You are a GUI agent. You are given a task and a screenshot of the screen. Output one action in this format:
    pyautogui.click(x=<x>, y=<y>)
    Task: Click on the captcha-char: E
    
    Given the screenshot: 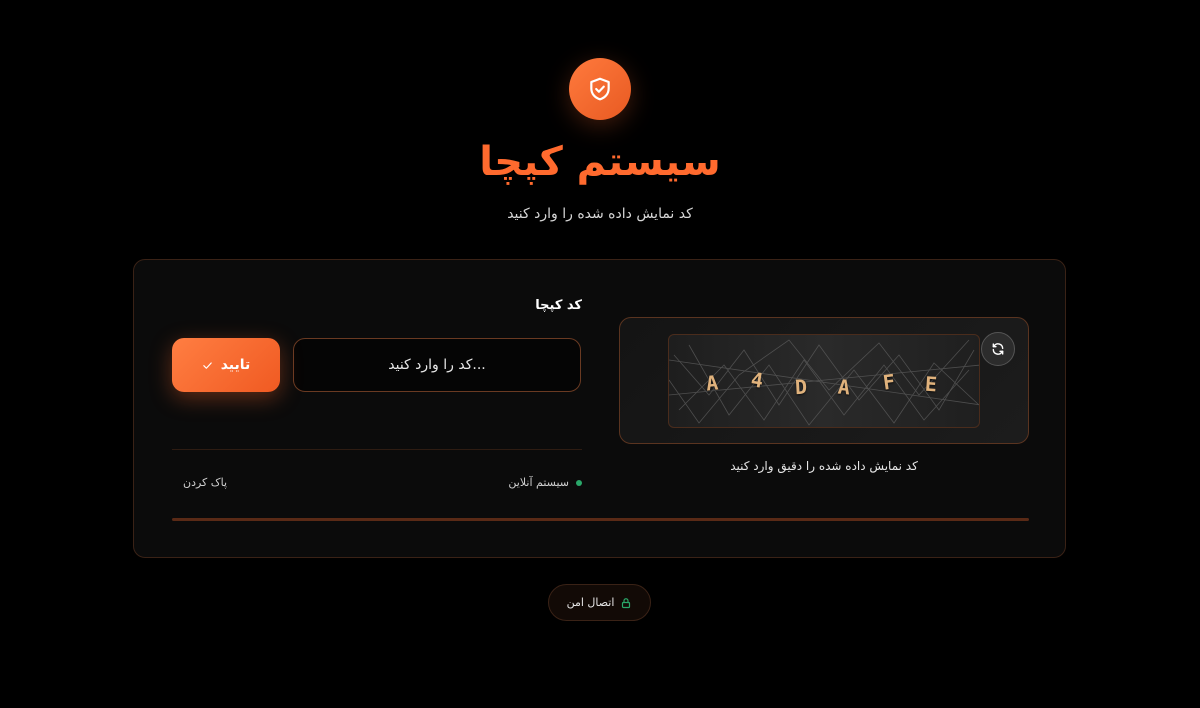 What is the action you would take?
    pyautogui.click(x=931, y=384)
    